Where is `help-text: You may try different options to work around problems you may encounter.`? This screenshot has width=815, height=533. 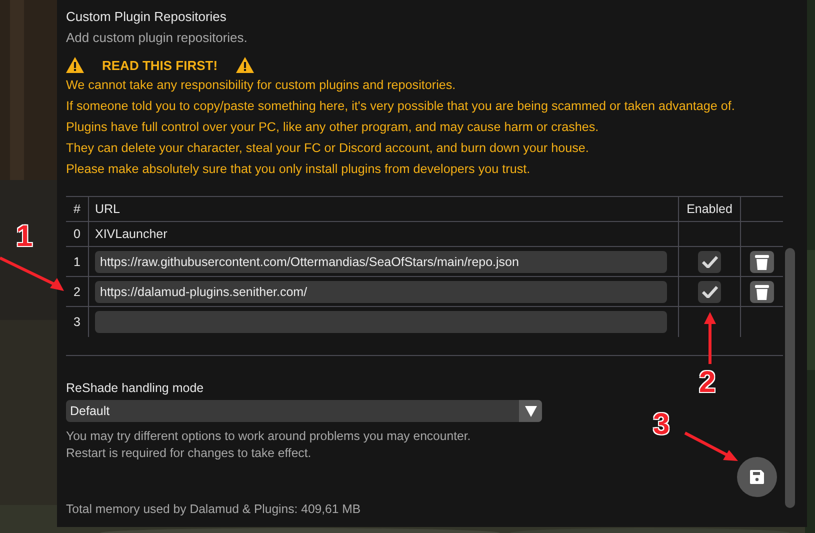
help-text: You may try different options to work around problems you may encounter. is located at coordinates (268, 436).